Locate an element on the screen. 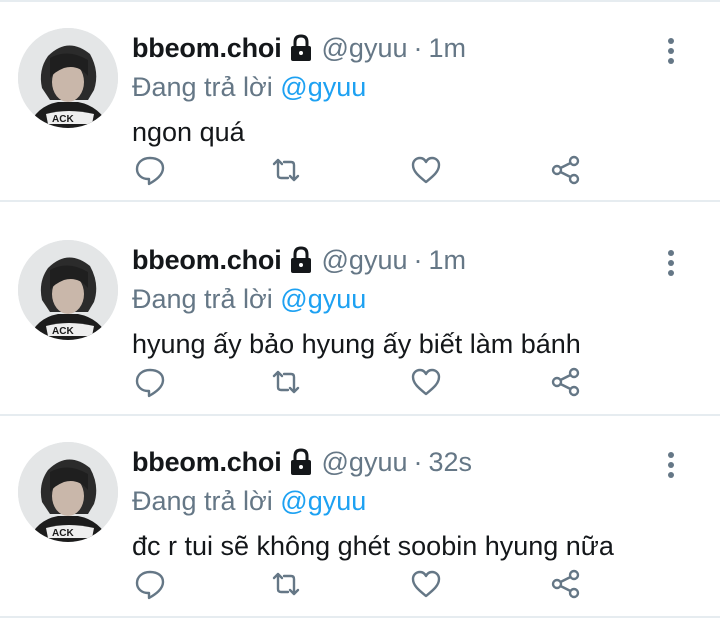  tweet-text: đc r tui sẽ không ghét soobin hyung nữa is located at coordinates (373, 546).